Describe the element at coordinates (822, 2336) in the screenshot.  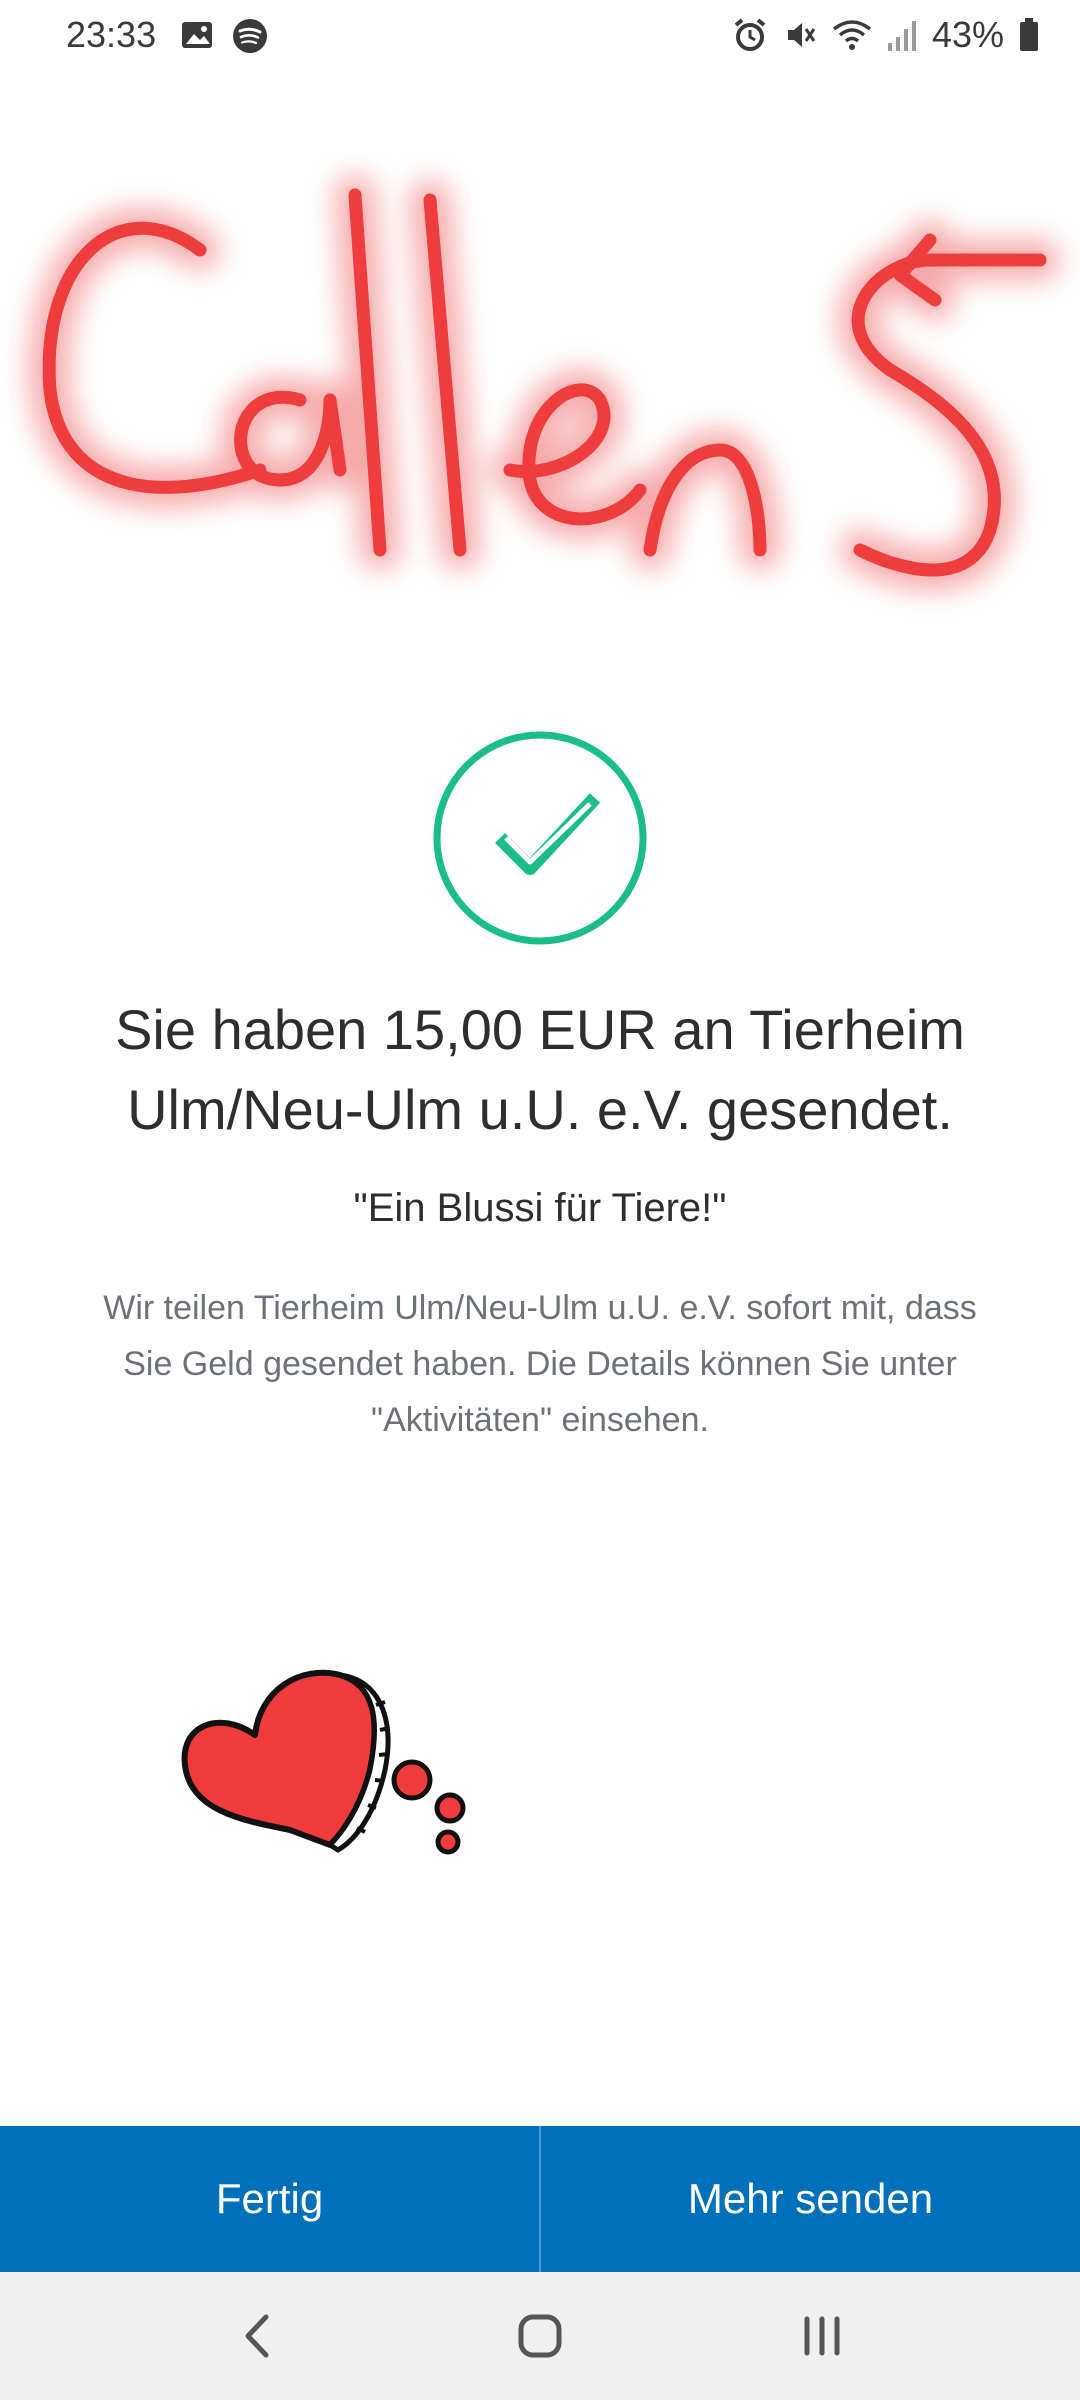
I see `recent-apps-icon` at that location.